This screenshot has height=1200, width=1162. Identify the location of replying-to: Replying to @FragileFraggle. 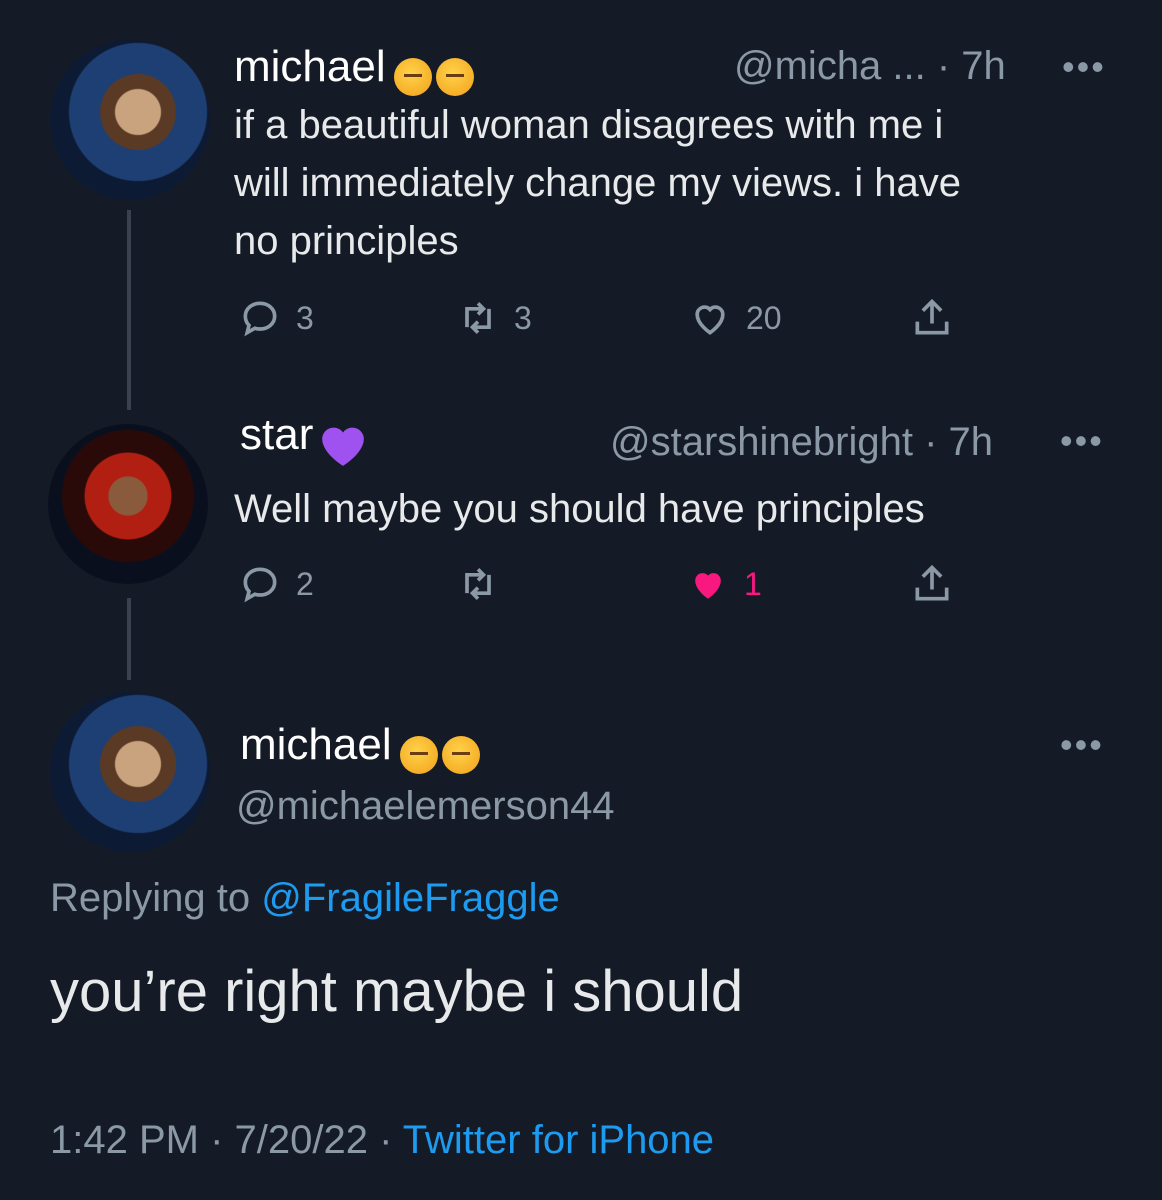
(305, 898).